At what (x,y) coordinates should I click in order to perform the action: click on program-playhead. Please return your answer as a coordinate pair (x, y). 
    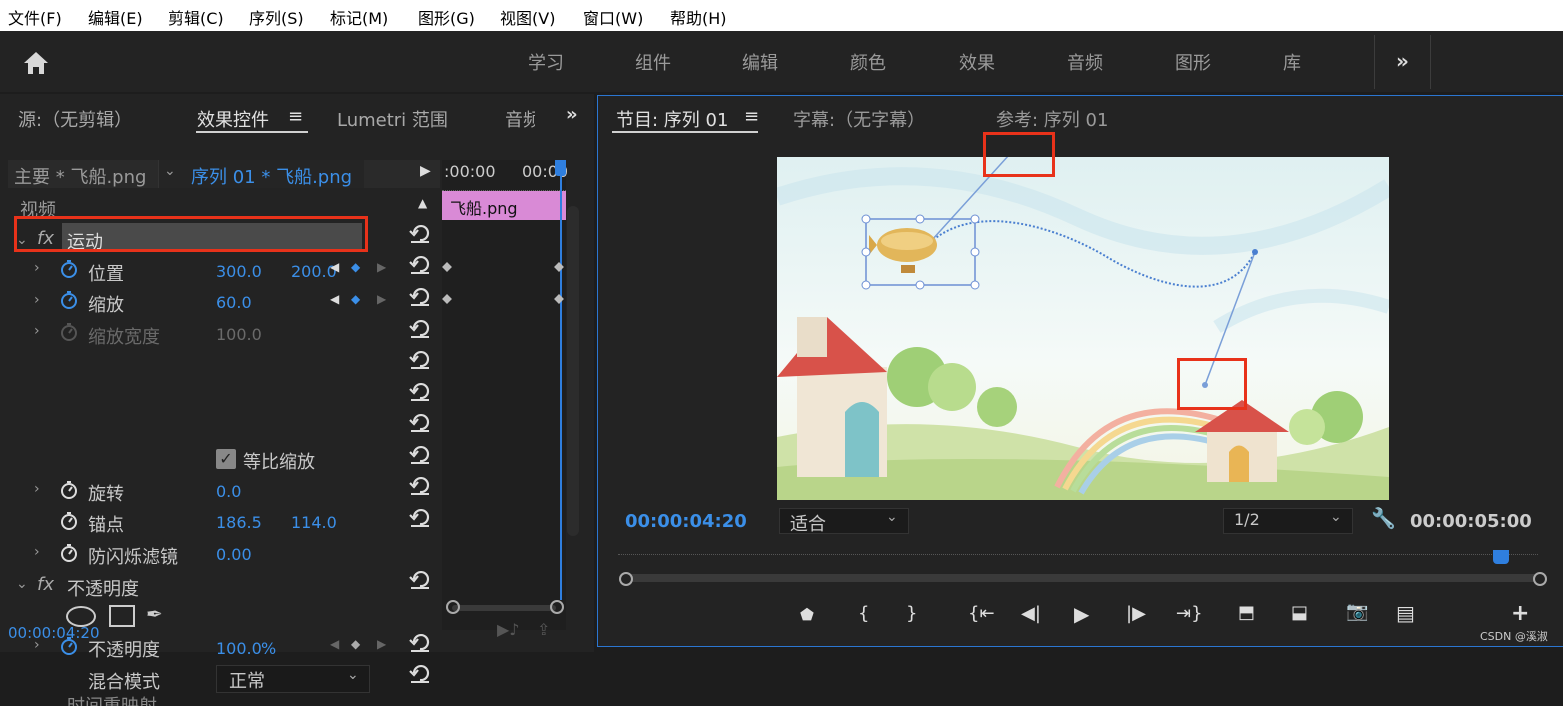
    Looking at the image, I should click on (1501, 557).